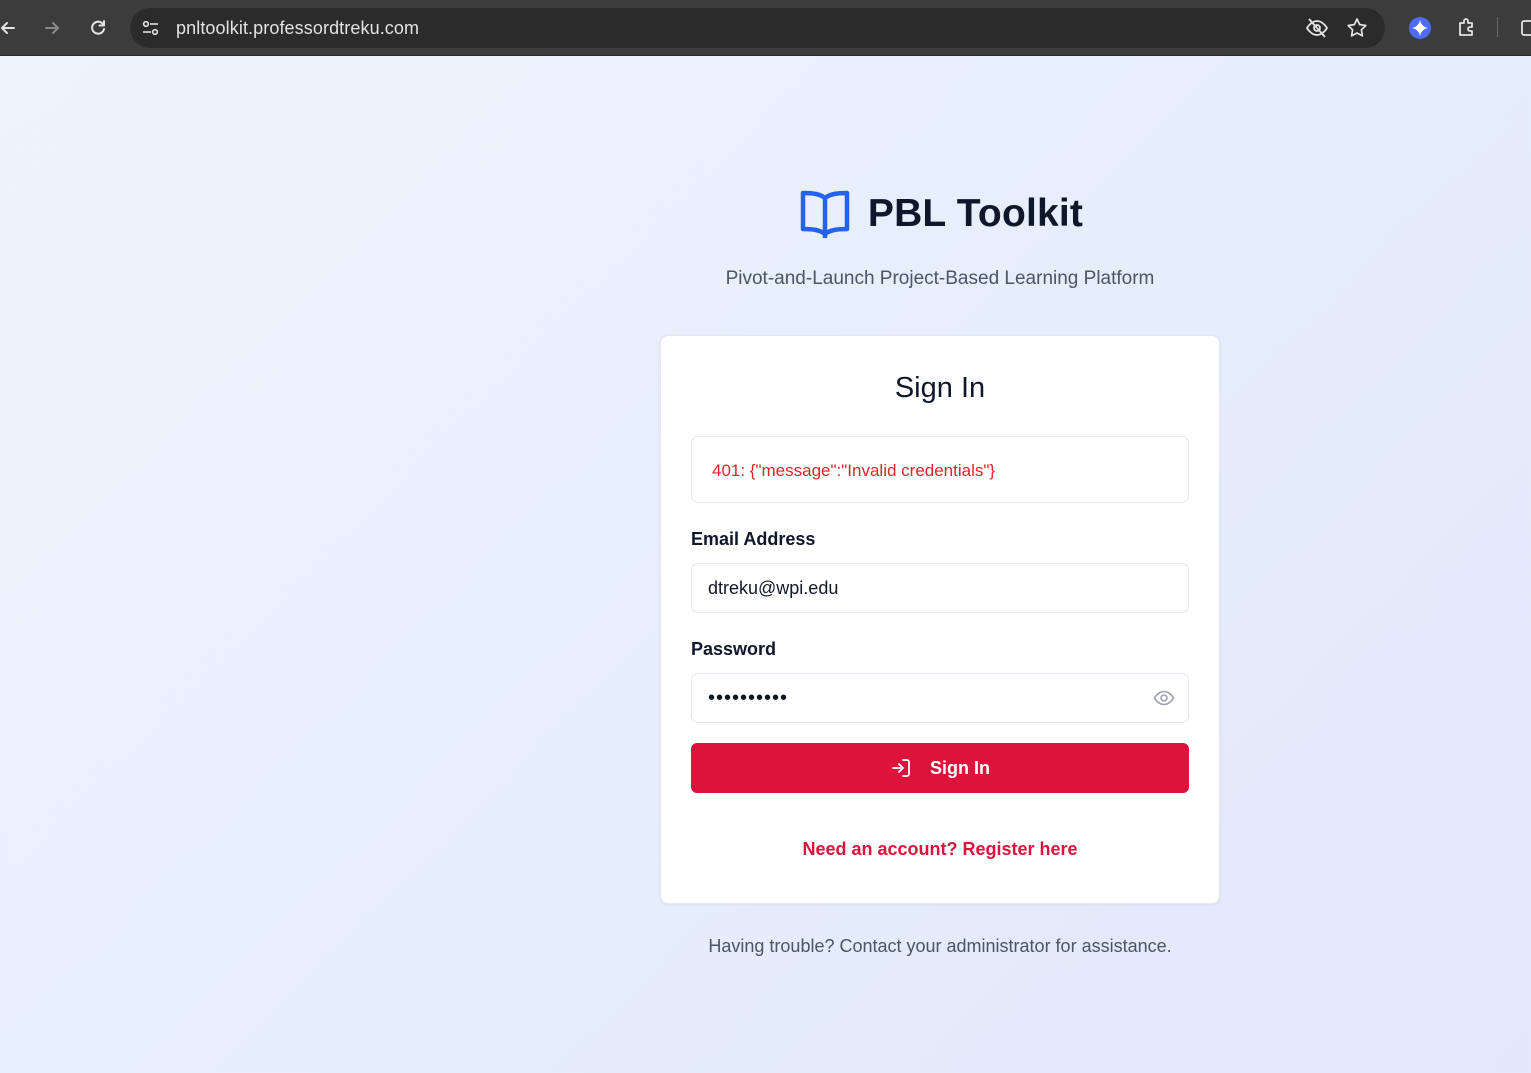 This screenshot has width=1531, height=1073. I want to click on forward-button, so click(52, 28).